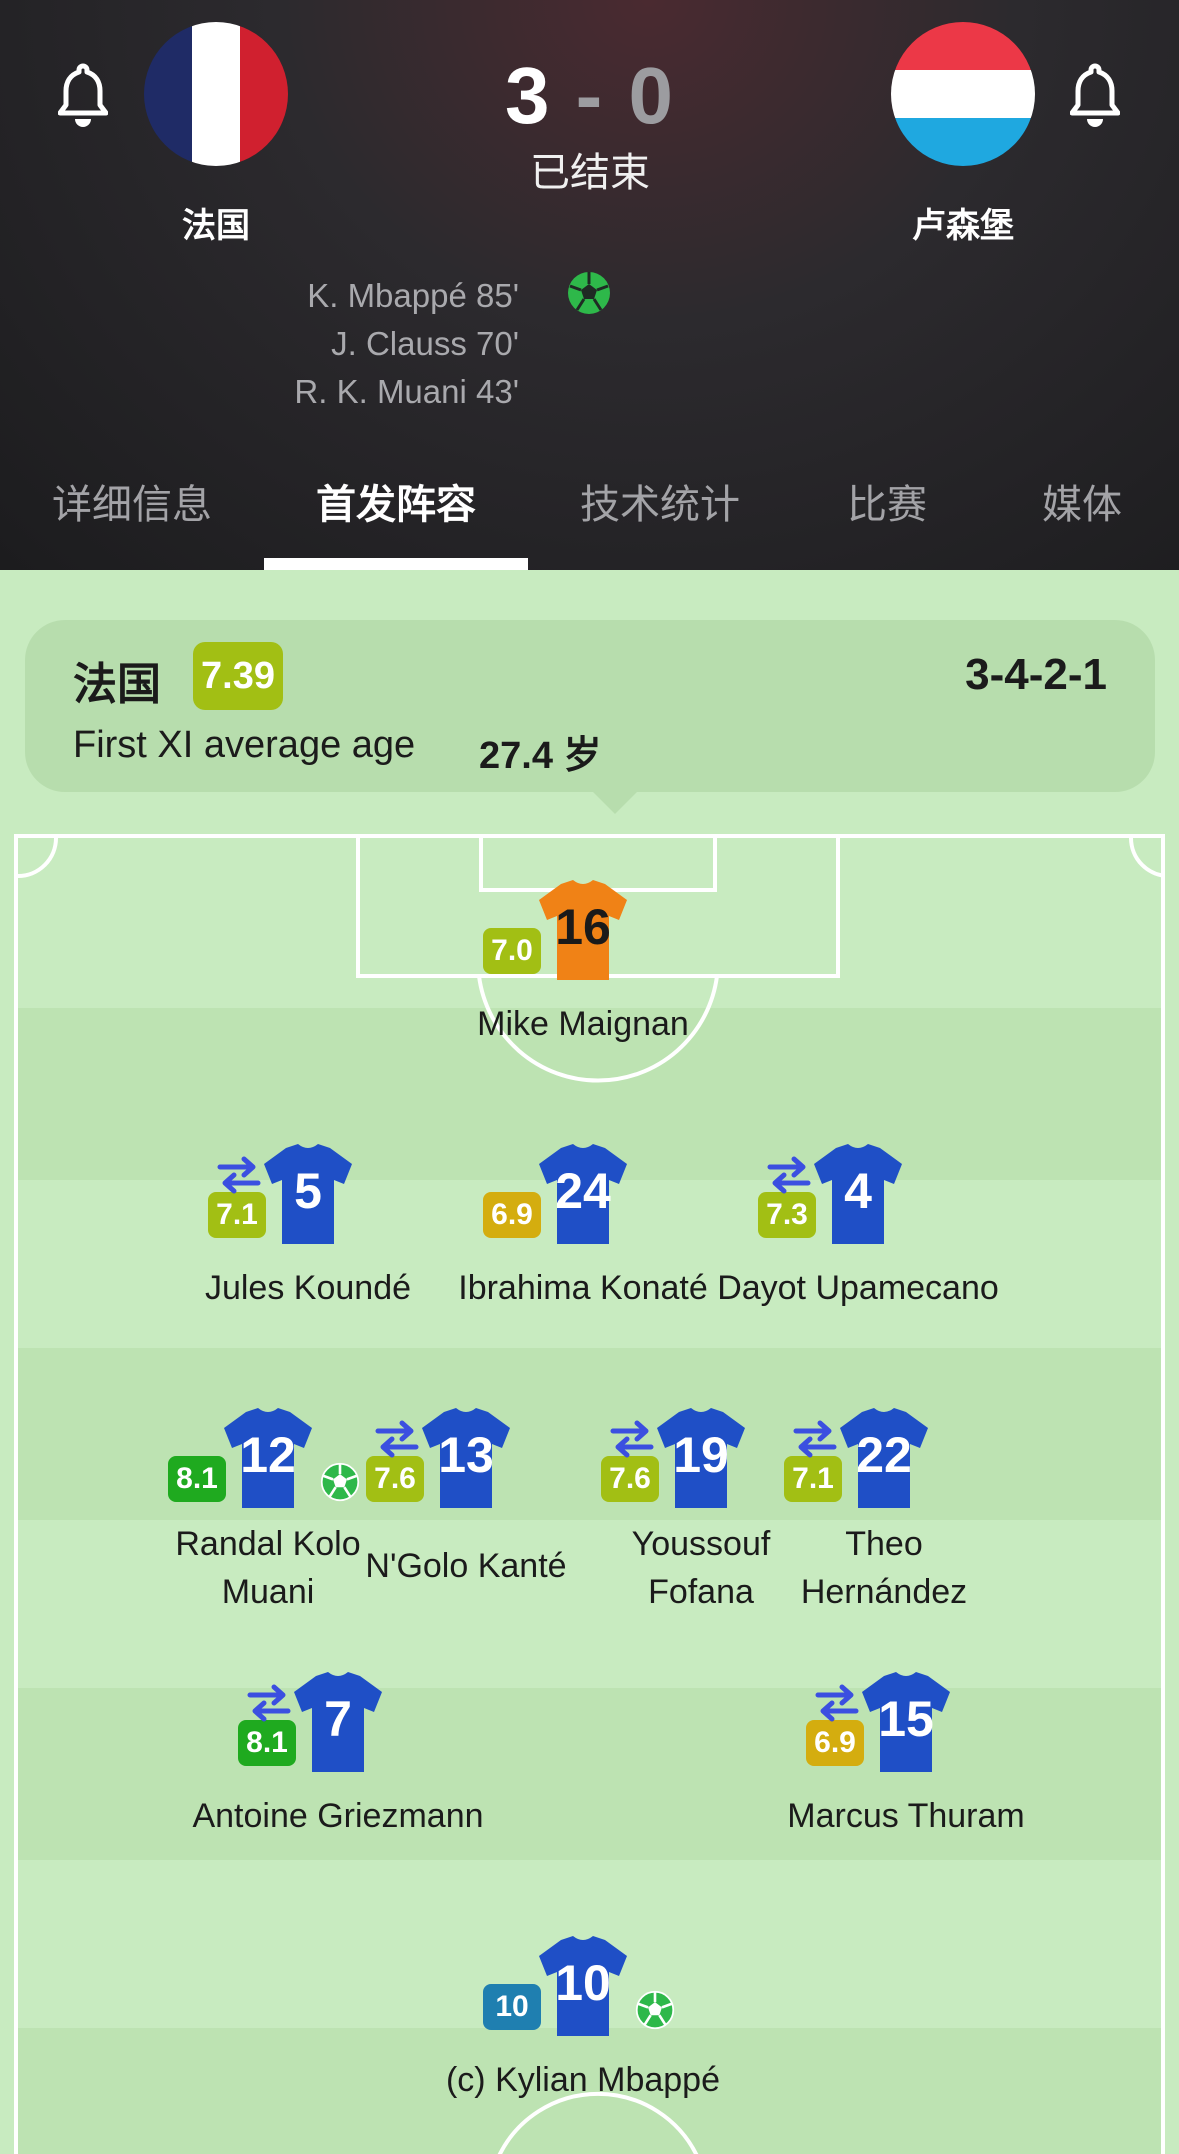  What do you see at coordinates (590, 173) in the screenshot?
I see `match-status: 已结束` at bounding box center [590, 173].